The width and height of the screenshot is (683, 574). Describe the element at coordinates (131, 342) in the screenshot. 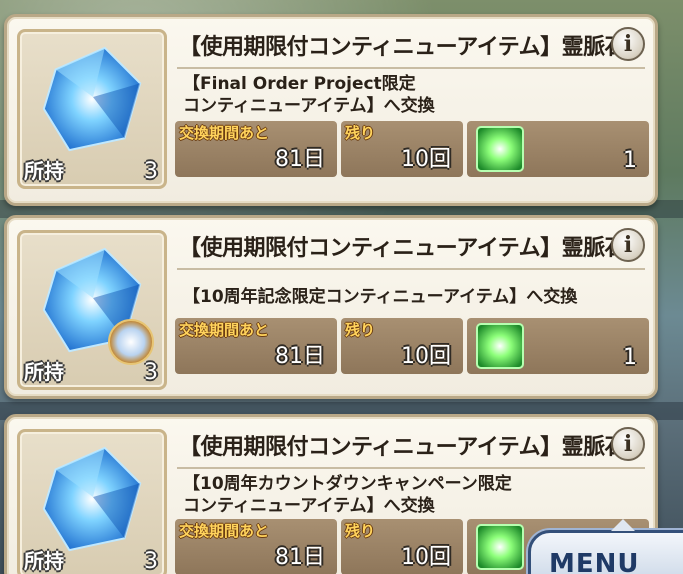

I see `anniversary-badge-icon` at that location.